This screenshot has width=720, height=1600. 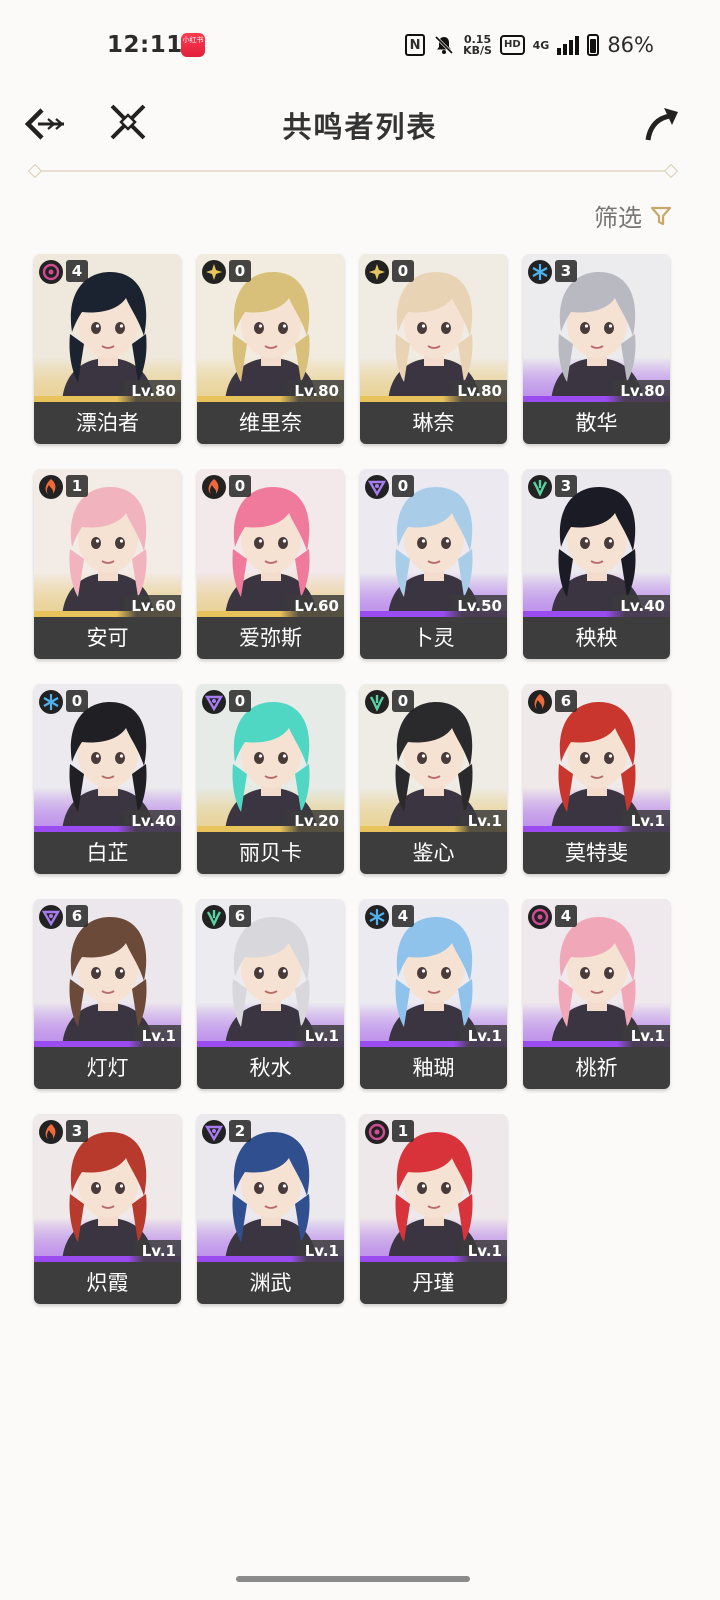 I want to click on character-card: 3 Lv.1 炽霞, so click(x=107, y=1209).